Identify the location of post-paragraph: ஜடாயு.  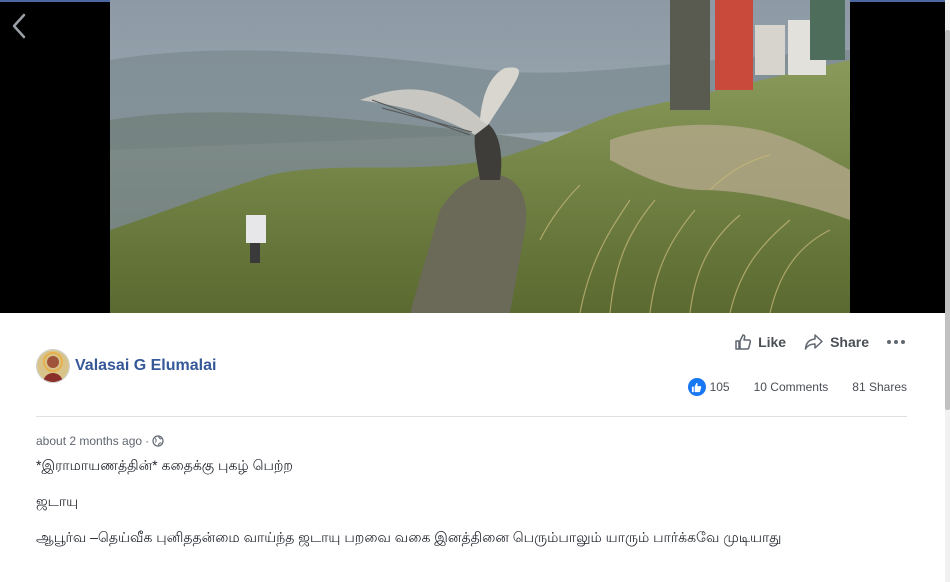
(57, 501).